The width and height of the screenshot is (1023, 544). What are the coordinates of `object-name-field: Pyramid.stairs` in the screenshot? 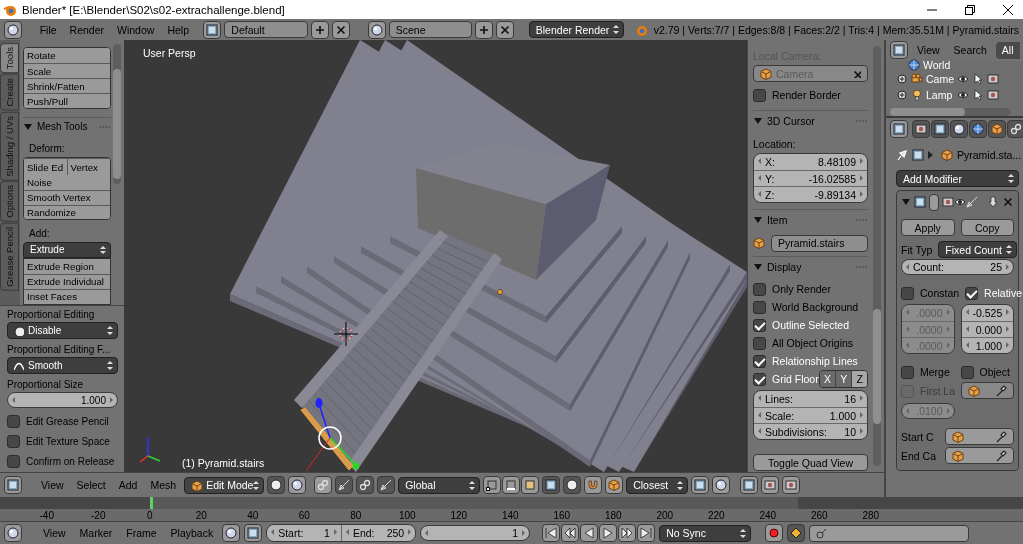 It's located at (819, 243).